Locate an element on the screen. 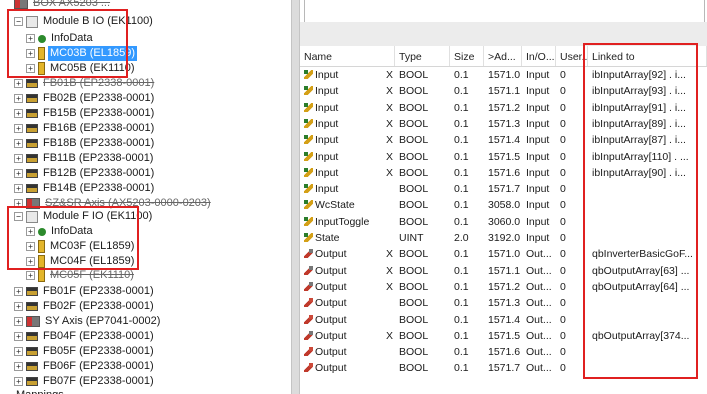  name-cell: State is located at coordinates (340, 238).